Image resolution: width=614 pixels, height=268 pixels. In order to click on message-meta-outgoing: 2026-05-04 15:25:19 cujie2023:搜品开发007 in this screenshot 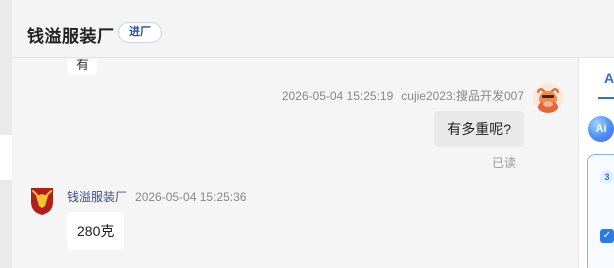, I will do `click(403, 95)`.